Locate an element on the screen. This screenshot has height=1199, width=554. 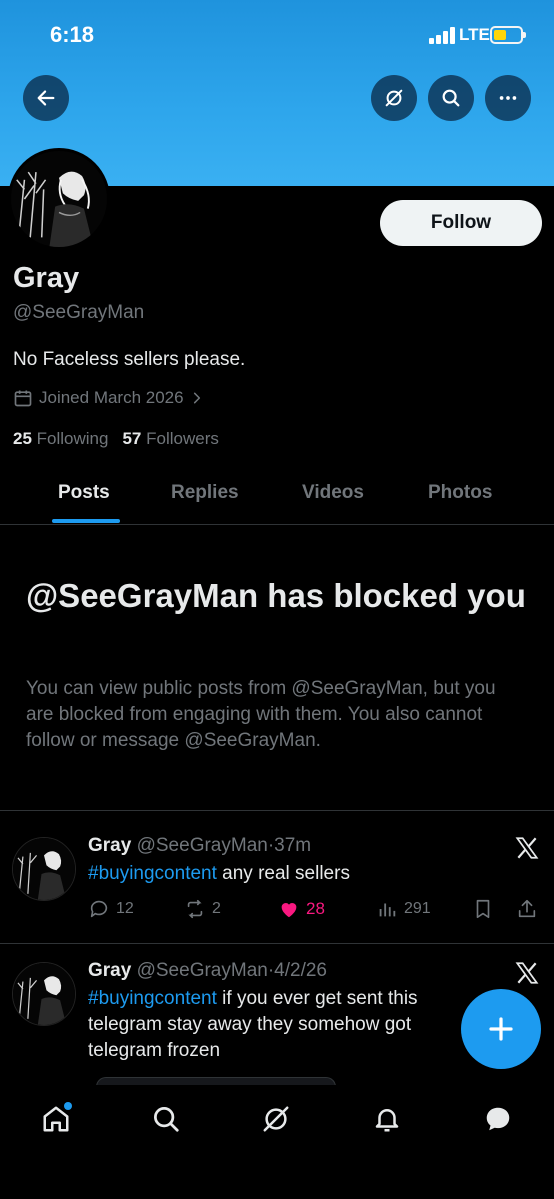
battery-icon is located at coordinates (508, 35).